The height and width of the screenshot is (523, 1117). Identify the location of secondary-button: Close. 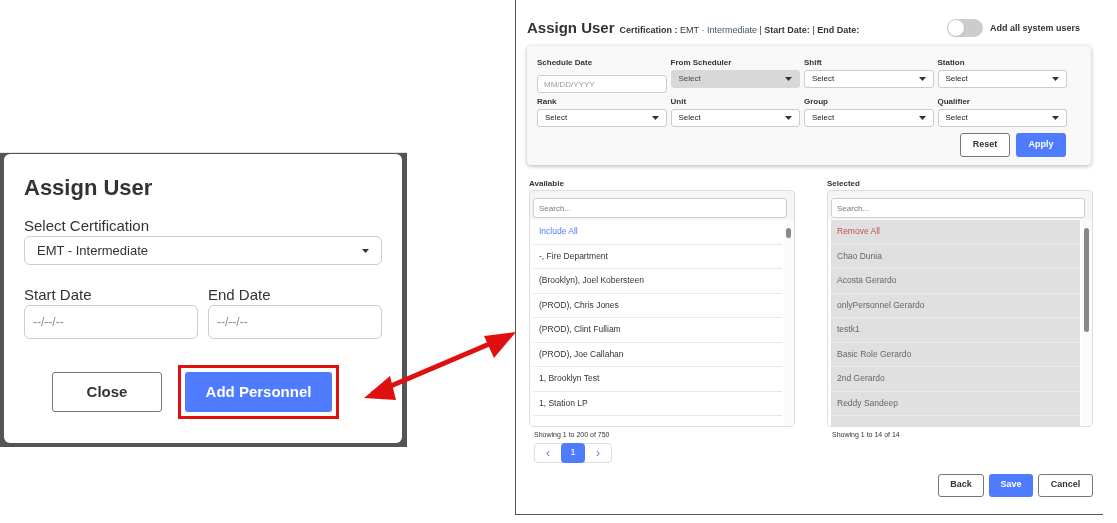
(107, 392).